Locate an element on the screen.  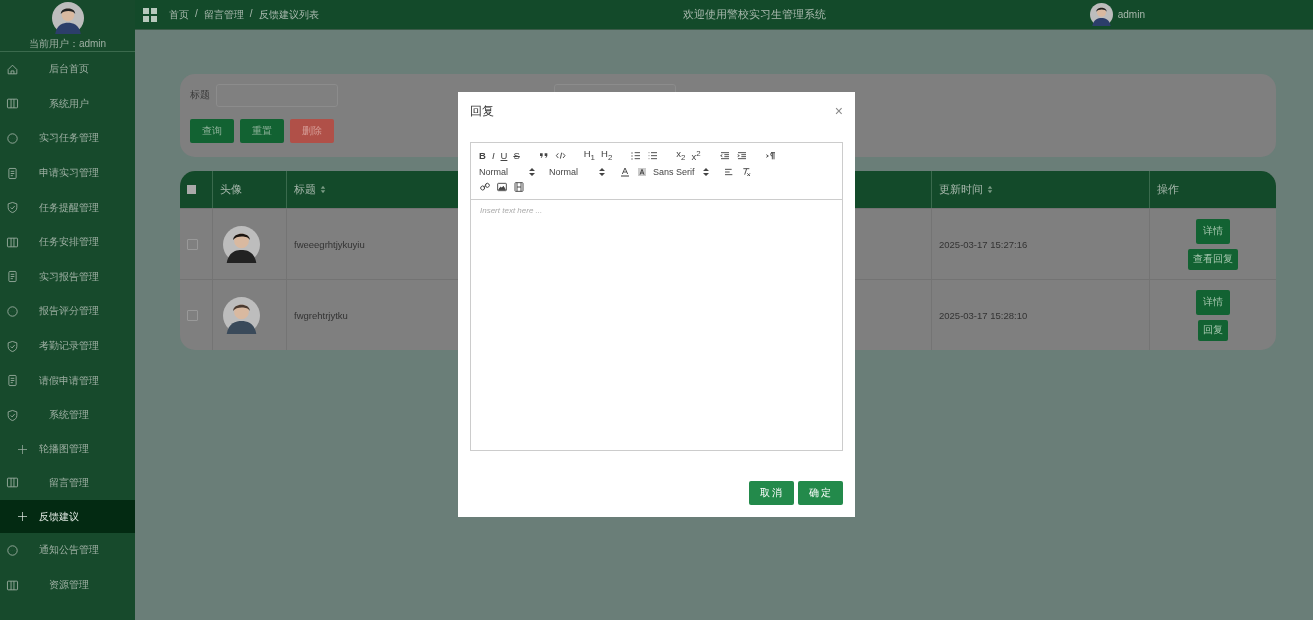
format-button: H$_{1}$ is located at coordinates (589, 156).